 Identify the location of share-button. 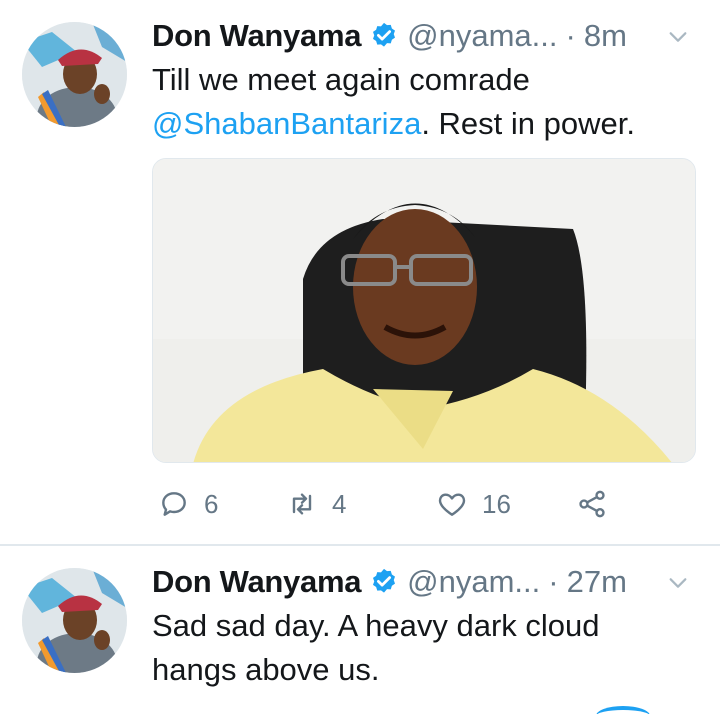
(592, 504).